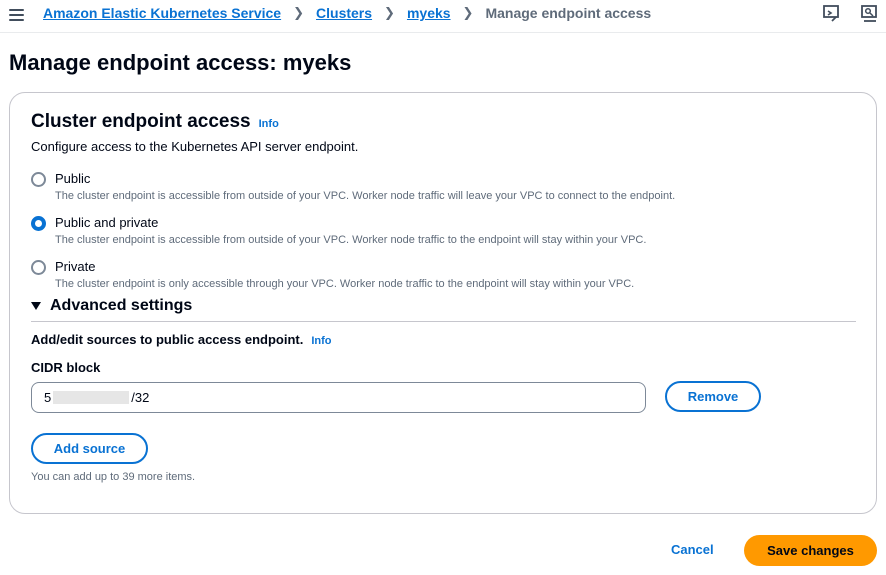 The height and width of the screenshot is (575, 886). I want to click on advanced-settings-toggle: Advanced settings, so click(111, 306).